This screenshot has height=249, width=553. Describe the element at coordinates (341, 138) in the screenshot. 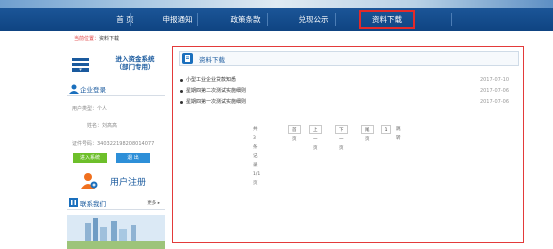

I see `next-page-button: 下一页` at that location.